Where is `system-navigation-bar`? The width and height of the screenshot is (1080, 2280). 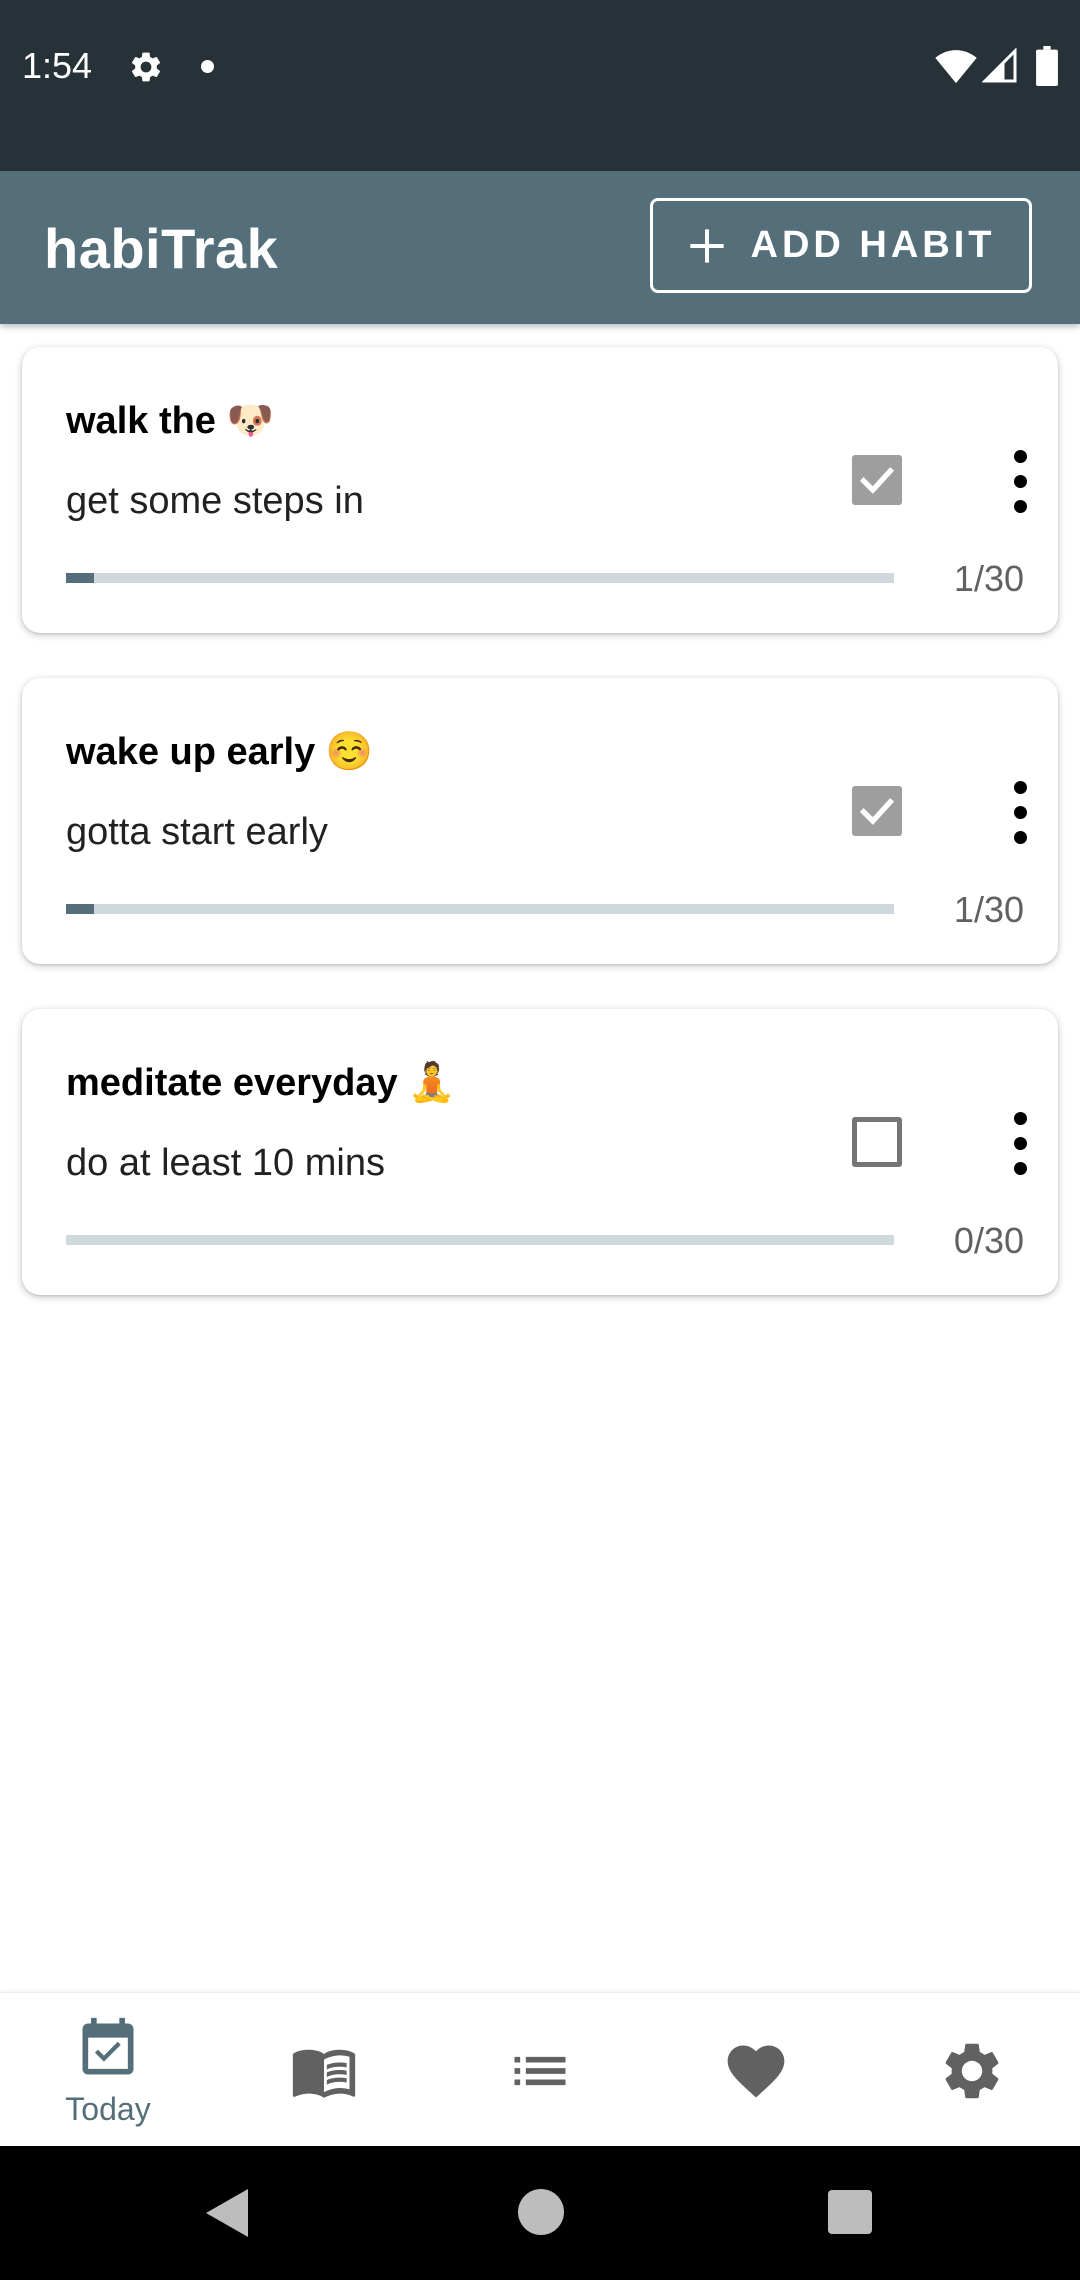
system-navigation-bar is located at coordinates (540, 2213).